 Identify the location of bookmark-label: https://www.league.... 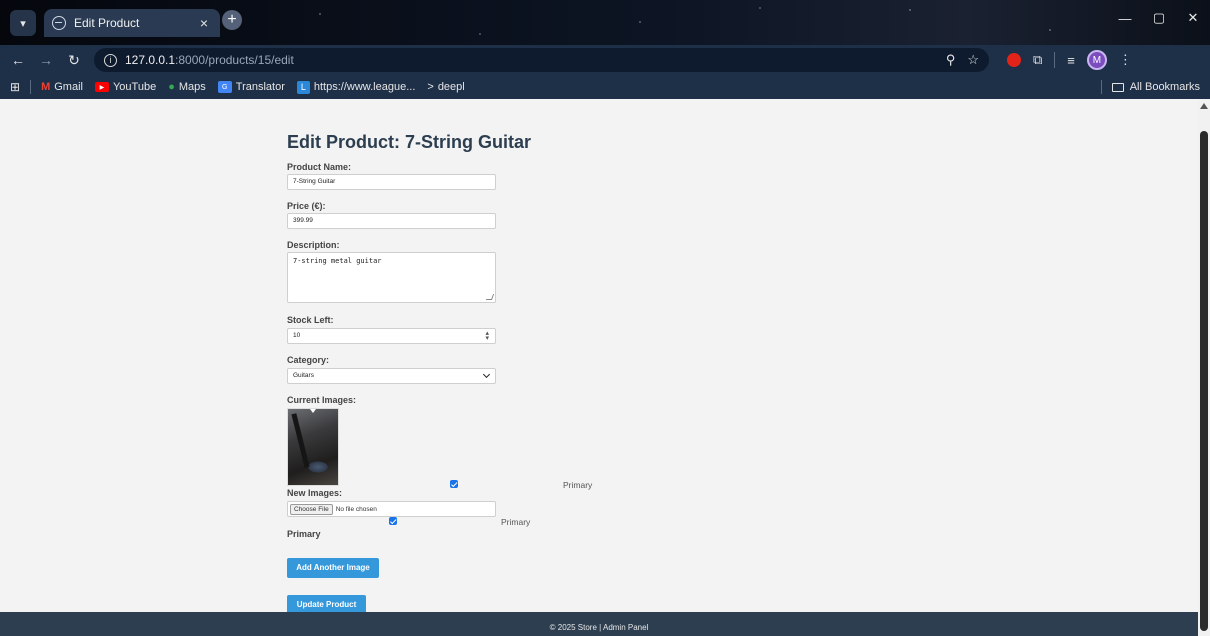
(364, 87).